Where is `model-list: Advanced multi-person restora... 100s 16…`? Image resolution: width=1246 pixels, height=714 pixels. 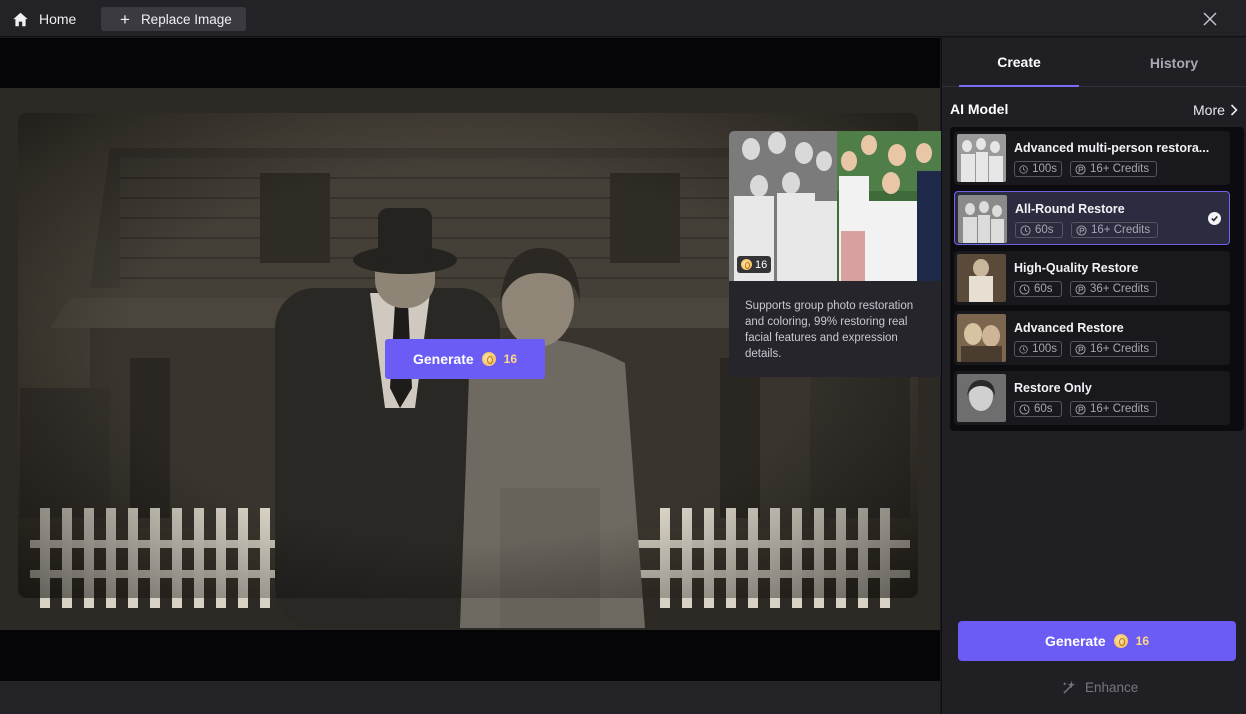 model-list: Advanced multi-person restora... 100s 16… is located at coordinates (1097, 279).